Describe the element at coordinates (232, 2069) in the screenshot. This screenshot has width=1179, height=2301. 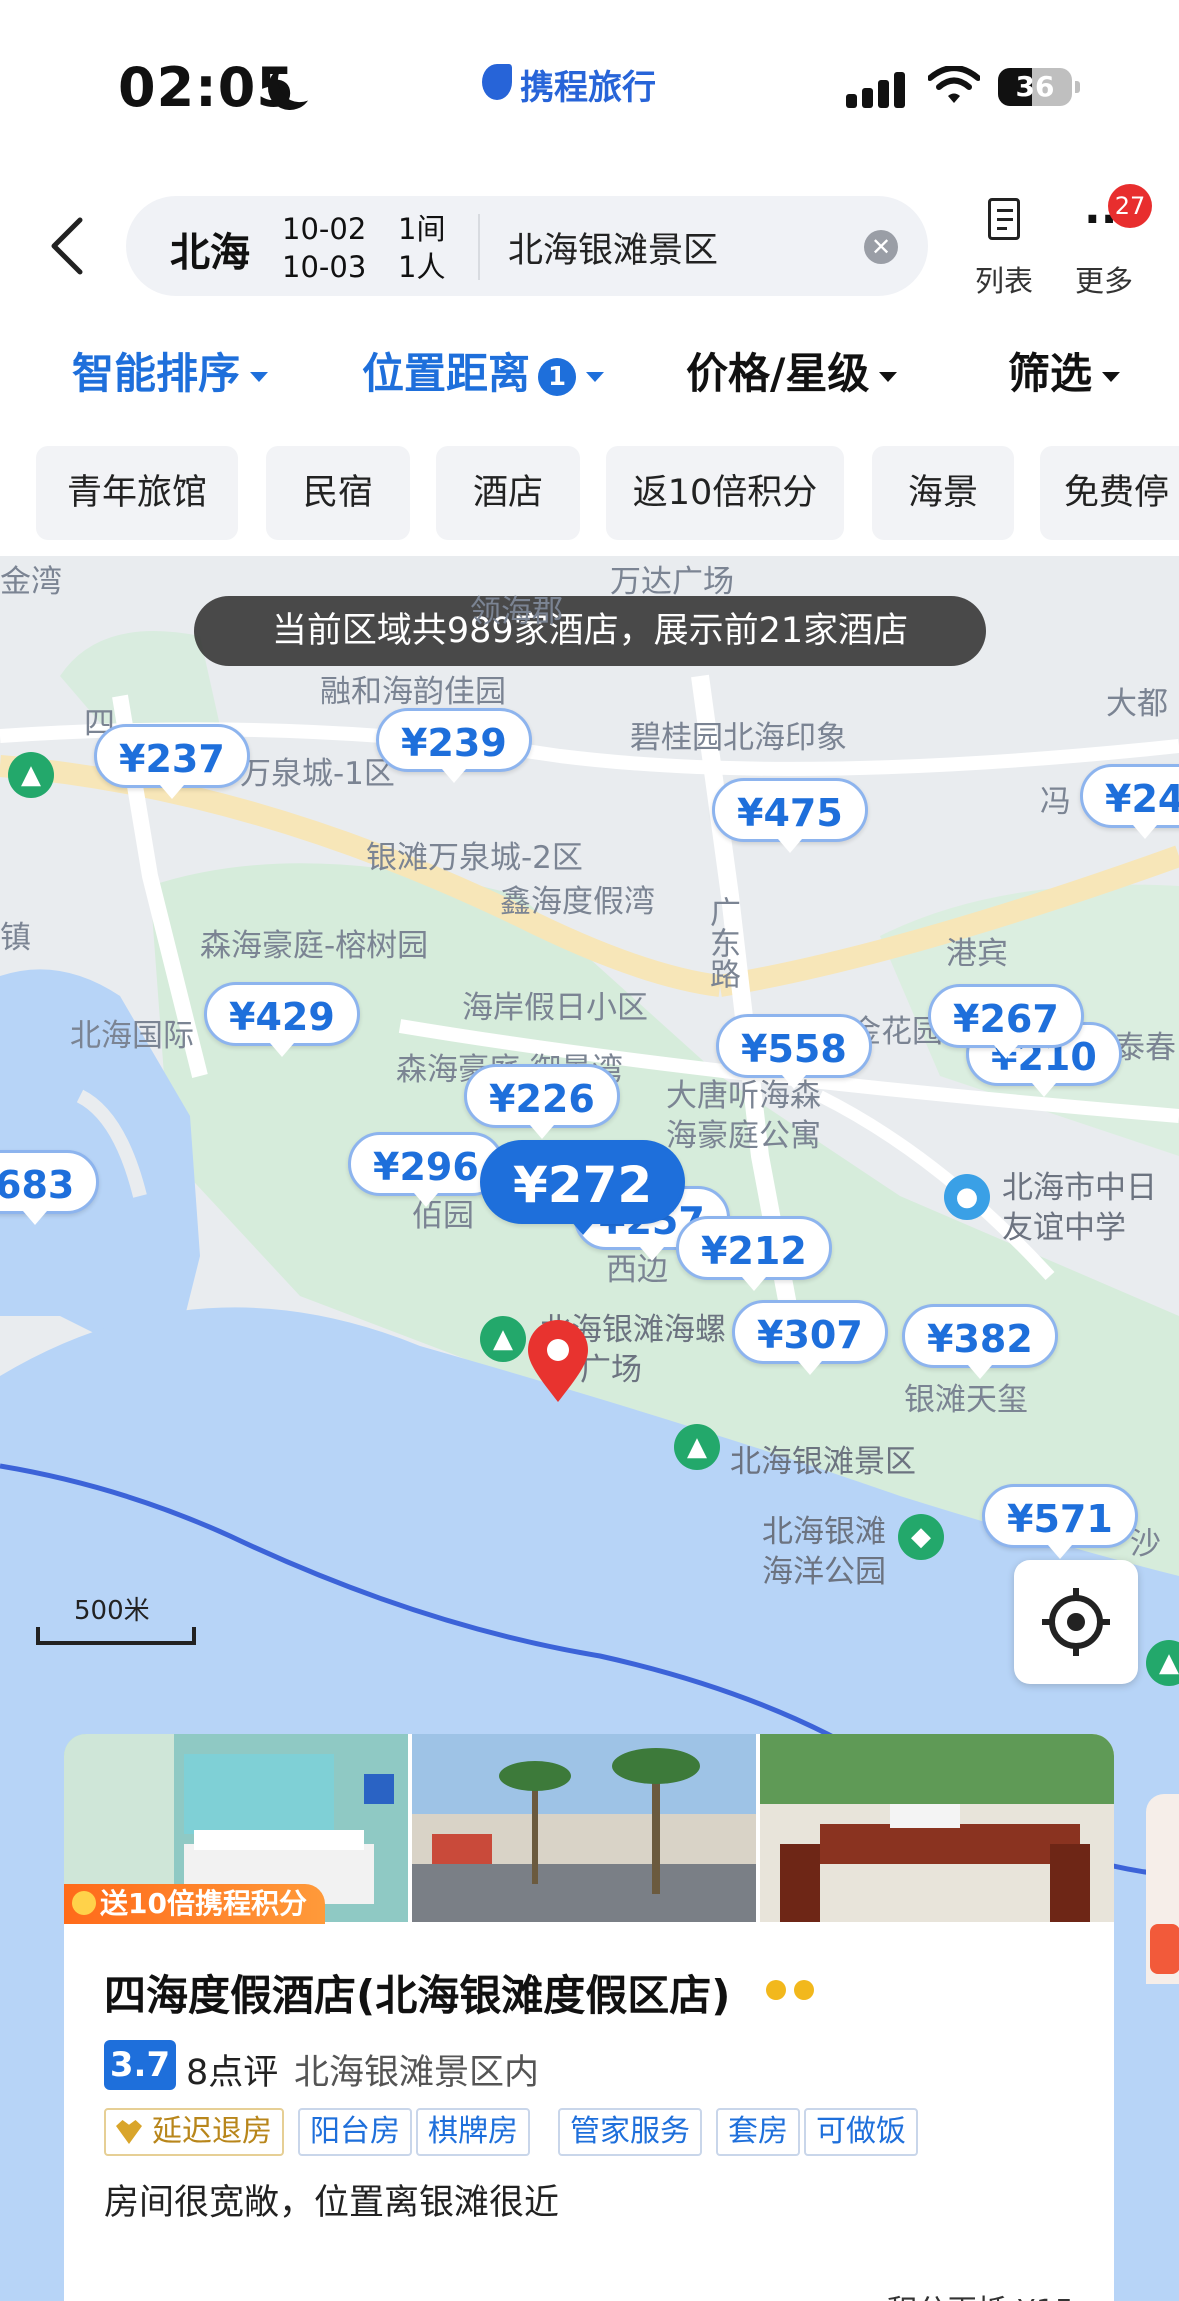
I see `review-count: 8点评` at that location.